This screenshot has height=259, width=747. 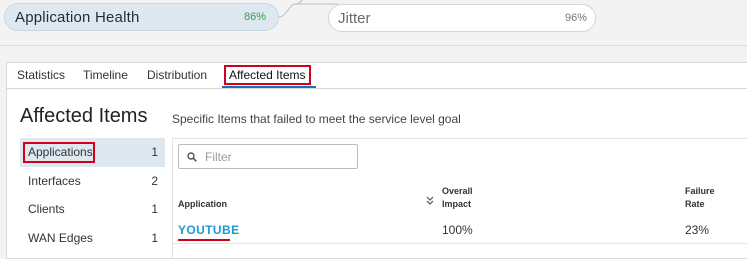 What do you see at coordinates (204, 240) in the screenshot?
I see `highlight-underline` at bounding box center [204, 240].